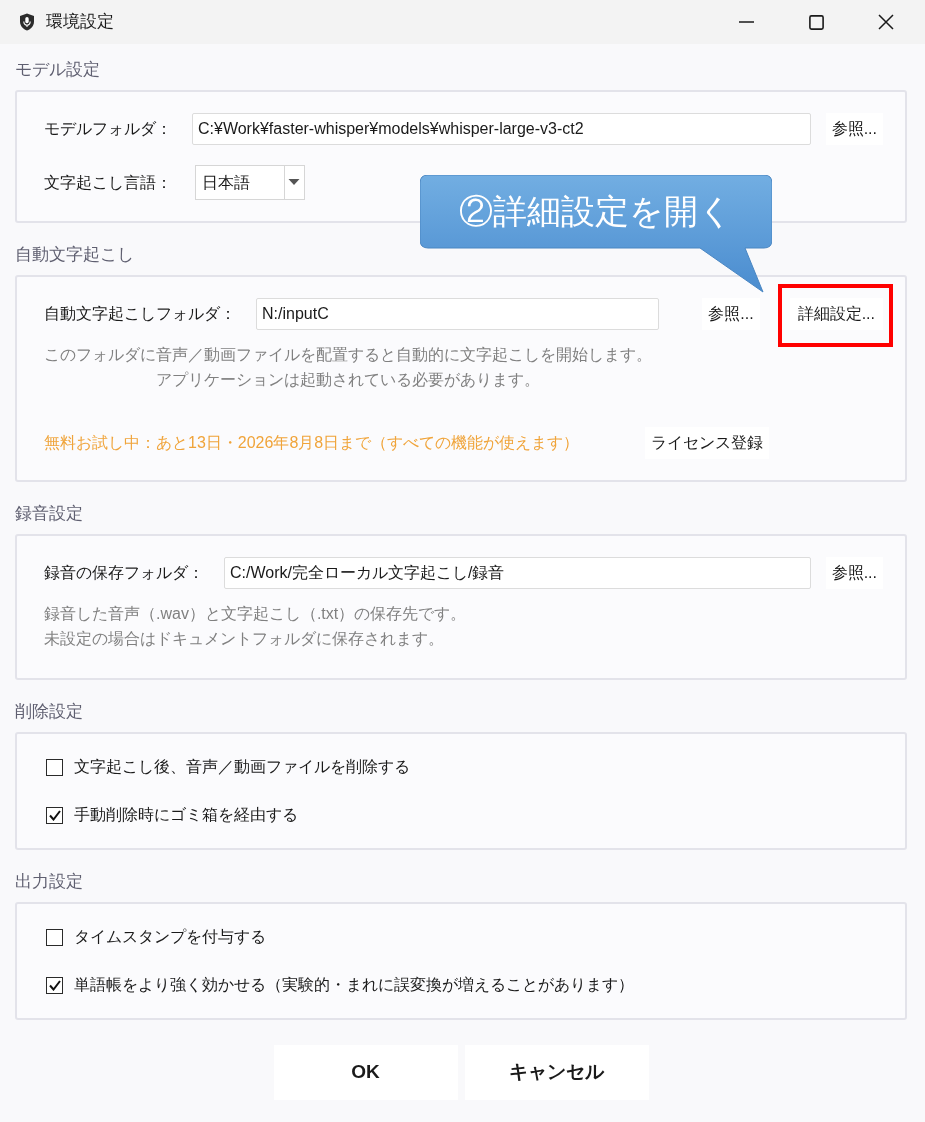 The image size is (925, 1122). What do you see at coordinates (250, 182) in the screenshot?
I see `language-select: 日本語` at bounding box center [250, 182].